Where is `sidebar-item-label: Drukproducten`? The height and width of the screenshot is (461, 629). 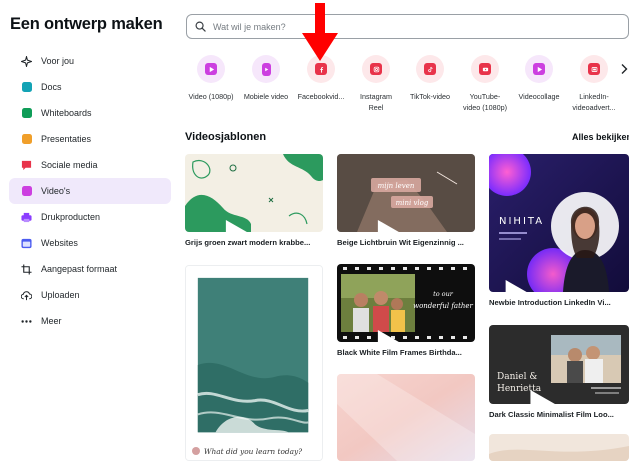 sidebar-item-label: Drukproducten is located at coordinates (71, 217).